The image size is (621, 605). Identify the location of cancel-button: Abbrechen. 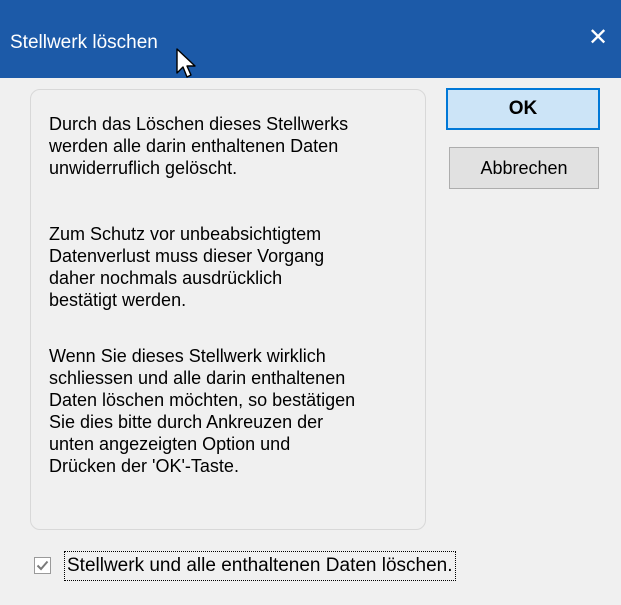
(524, 168).